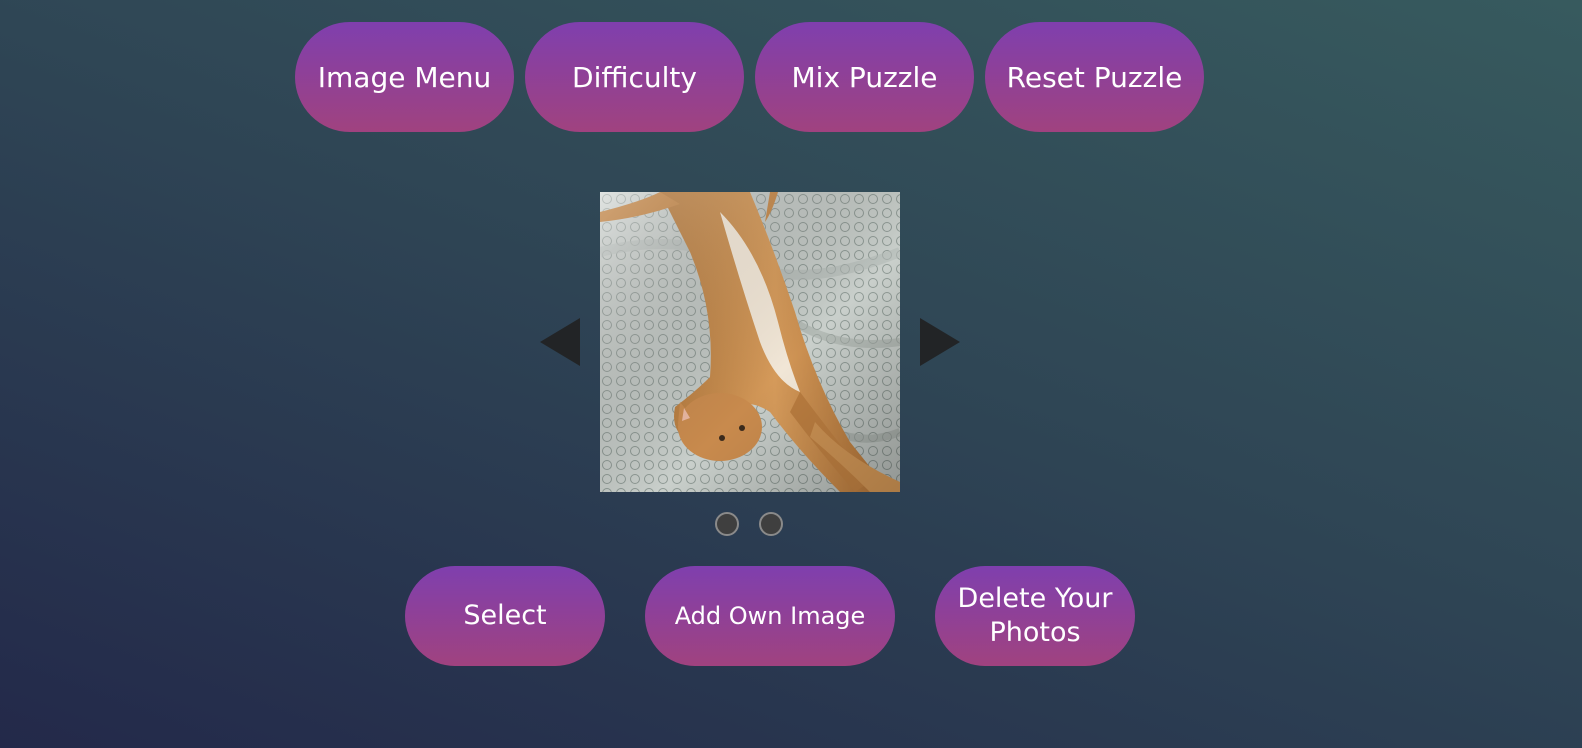  What do you see at coordinates (404, 77) in the screenshot?
I see `image-menu-button: Image Menu` at bounding box center [404, 77].